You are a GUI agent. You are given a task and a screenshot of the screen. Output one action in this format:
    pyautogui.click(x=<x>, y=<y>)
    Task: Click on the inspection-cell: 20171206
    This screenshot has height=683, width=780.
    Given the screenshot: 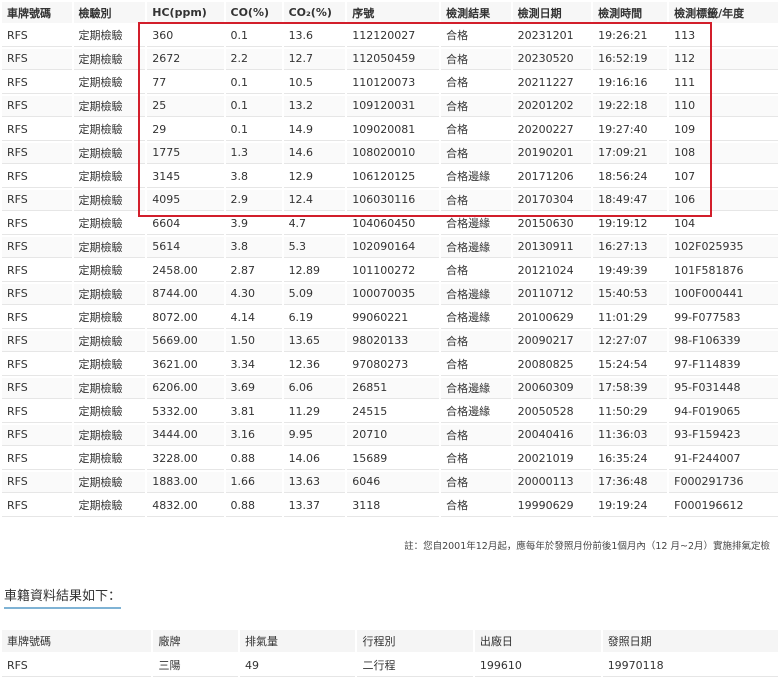 What is the action you would take?
    pyautogui.click(x=552, y=177)
    